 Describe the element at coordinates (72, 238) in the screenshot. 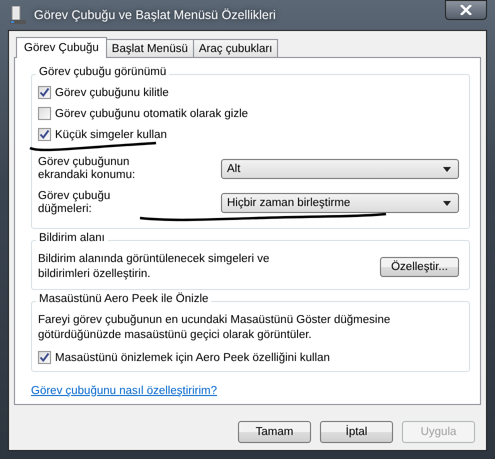

I see `group-title: Bildirim alanı` at that location.